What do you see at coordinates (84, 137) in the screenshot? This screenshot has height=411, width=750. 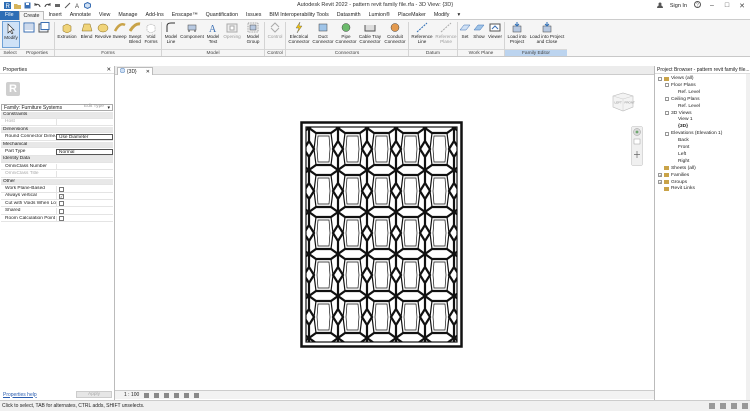 I see `property-value: Use Diameter` at bounding box center [84, 137].